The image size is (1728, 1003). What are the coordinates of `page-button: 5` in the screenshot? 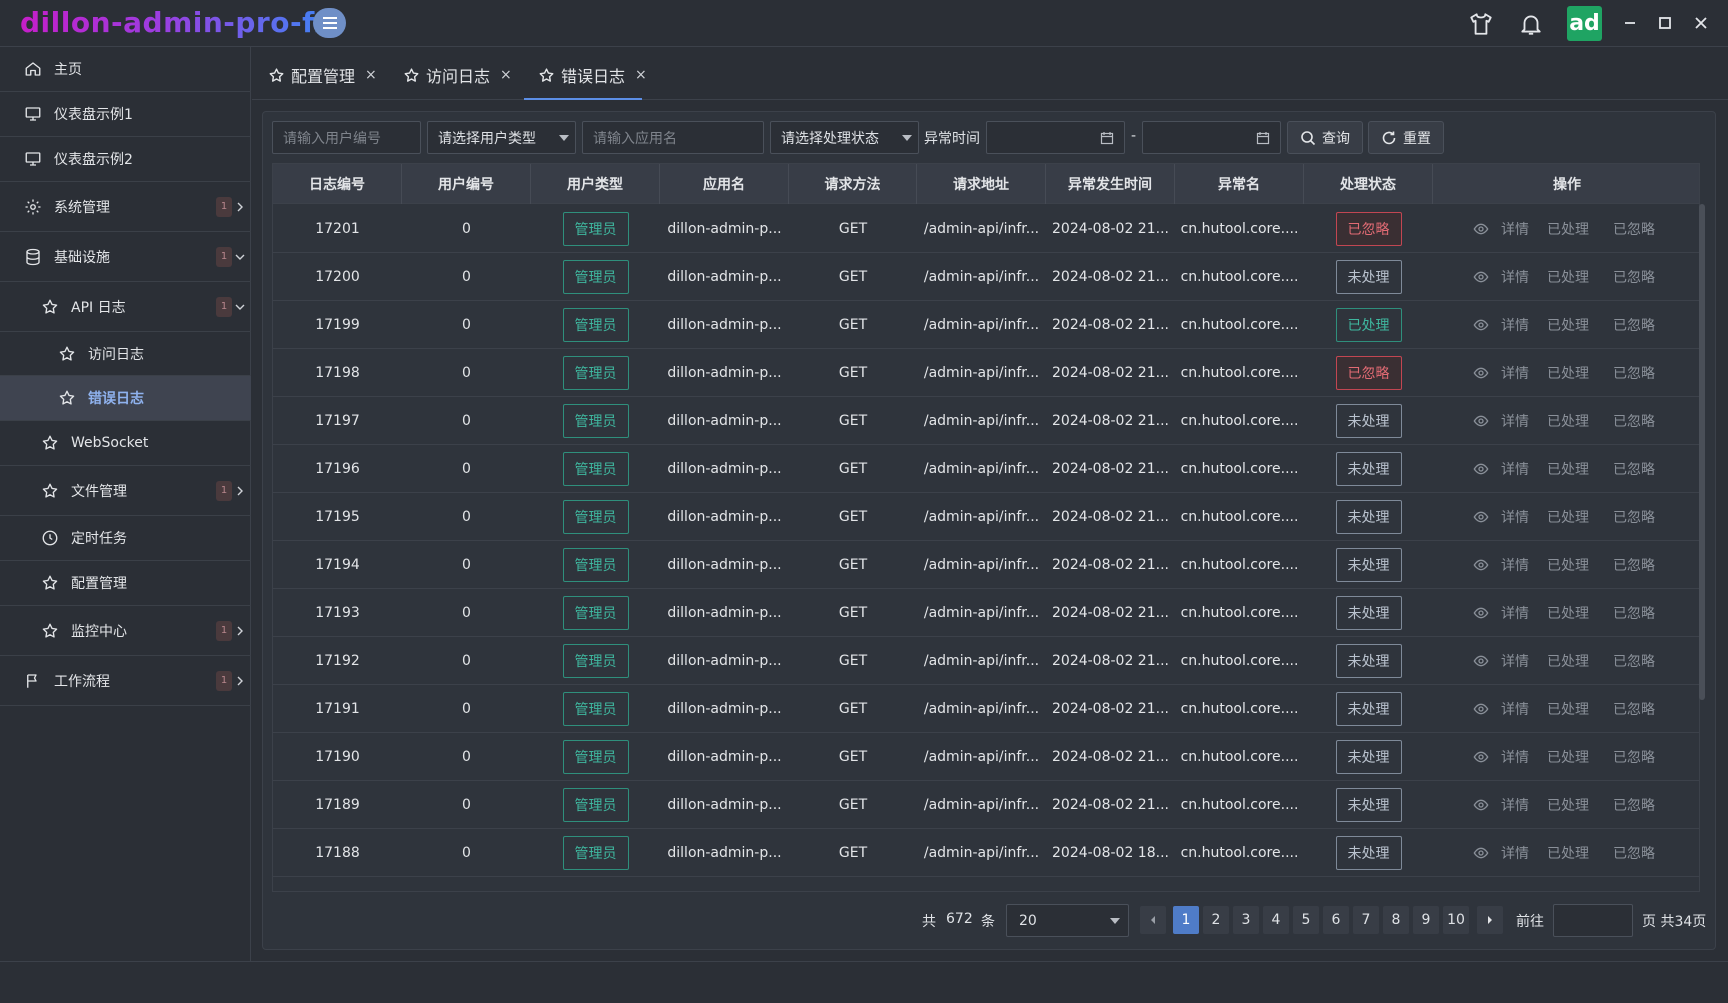 It's located at (1306, 920).